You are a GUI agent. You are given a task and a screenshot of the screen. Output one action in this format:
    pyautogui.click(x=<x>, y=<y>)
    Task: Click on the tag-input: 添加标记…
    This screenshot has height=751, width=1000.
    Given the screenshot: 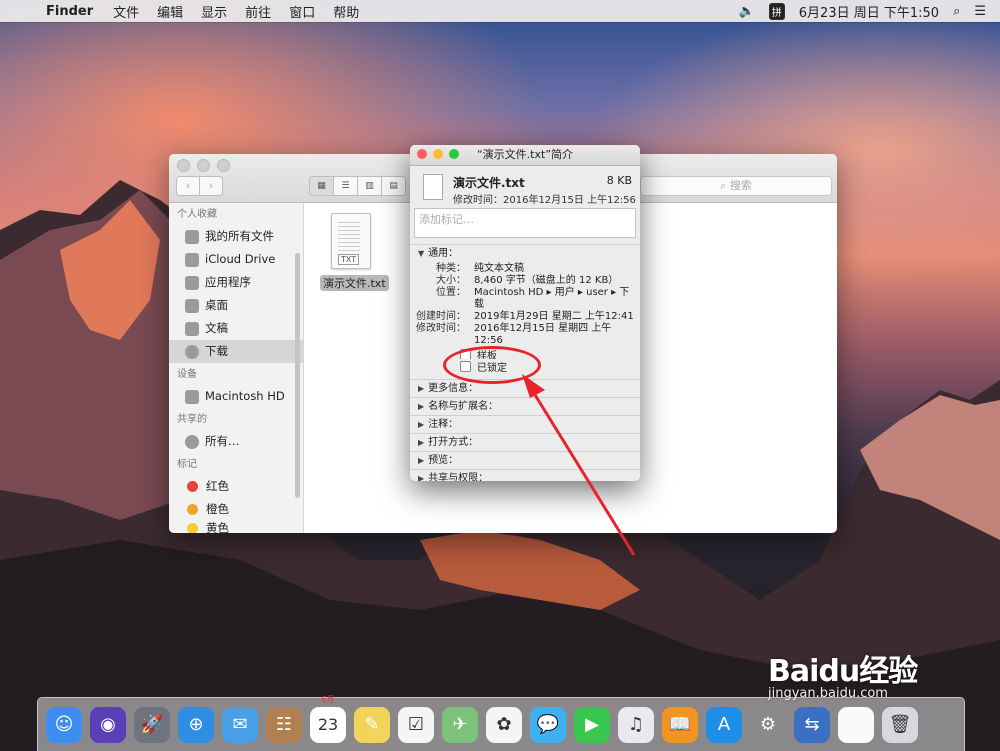 What is the action you would take?
    pyautogui.click(x=525, y=223)
    